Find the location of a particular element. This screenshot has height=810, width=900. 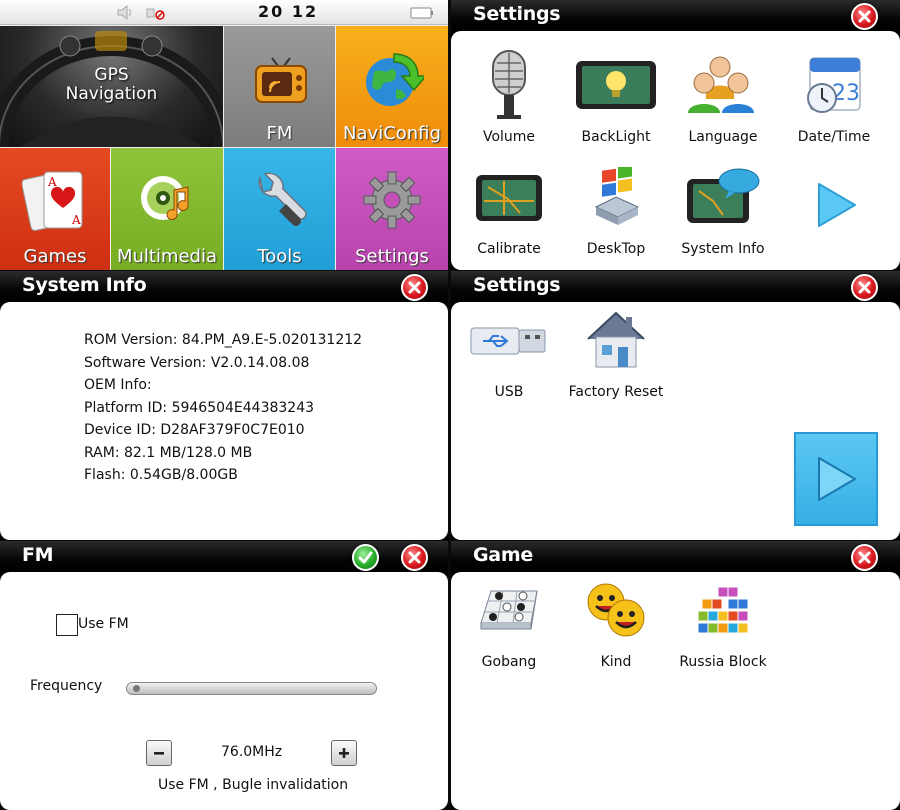

game-titlebar: Game is located at coordinates (675, 556).